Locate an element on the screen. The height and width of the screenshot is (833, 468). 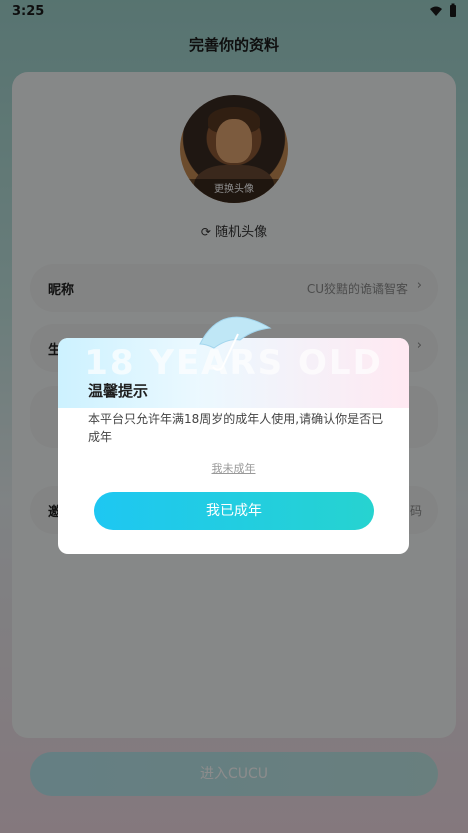
dialog-title: 温馨提示 is located at coordinates (118, 391).